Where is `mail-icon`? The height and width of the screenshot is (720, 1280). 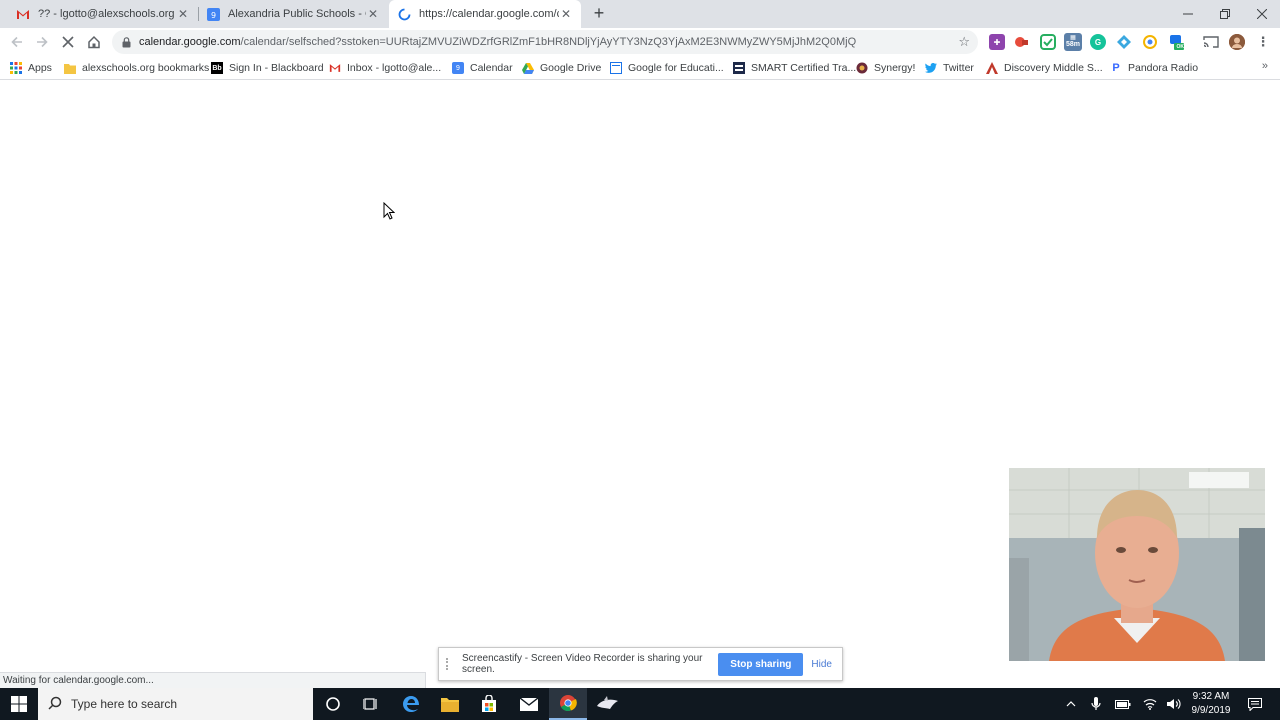
mail-icon is located at coordinates (529, 704).